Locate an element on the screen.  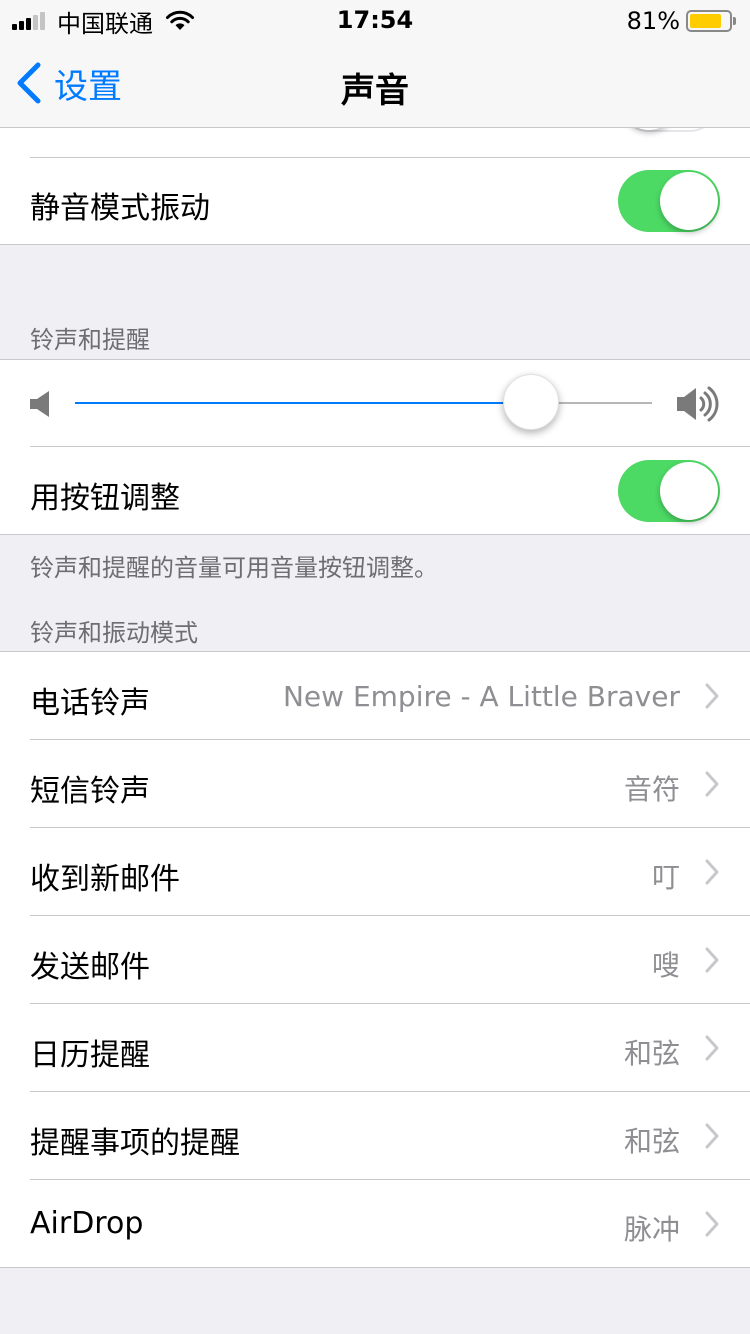
list-item-value: New Empire - A Little Braver is located at coordinates (481, 696).